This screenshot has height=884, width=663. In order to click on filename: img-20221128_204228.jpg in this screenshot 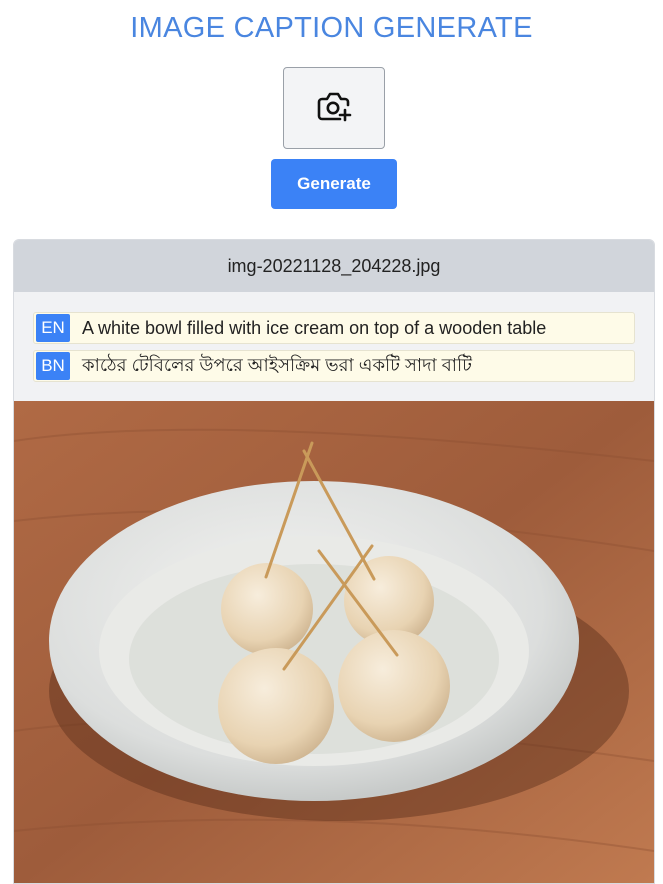, I will do `click(334, 265)`.